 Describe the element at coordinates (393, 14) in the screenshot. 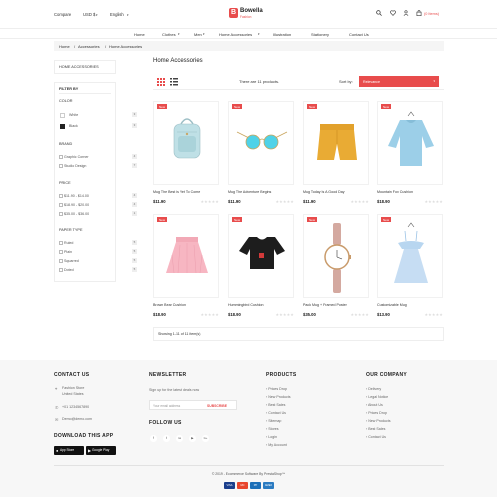

I see `wishlist-heart-icon` at that location.